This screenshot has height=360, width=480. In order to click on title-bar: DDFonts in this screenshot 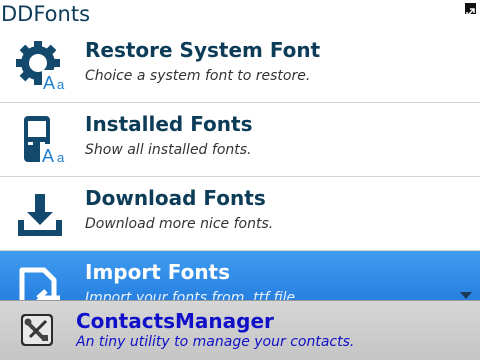, I will do `click(240, 15)`.